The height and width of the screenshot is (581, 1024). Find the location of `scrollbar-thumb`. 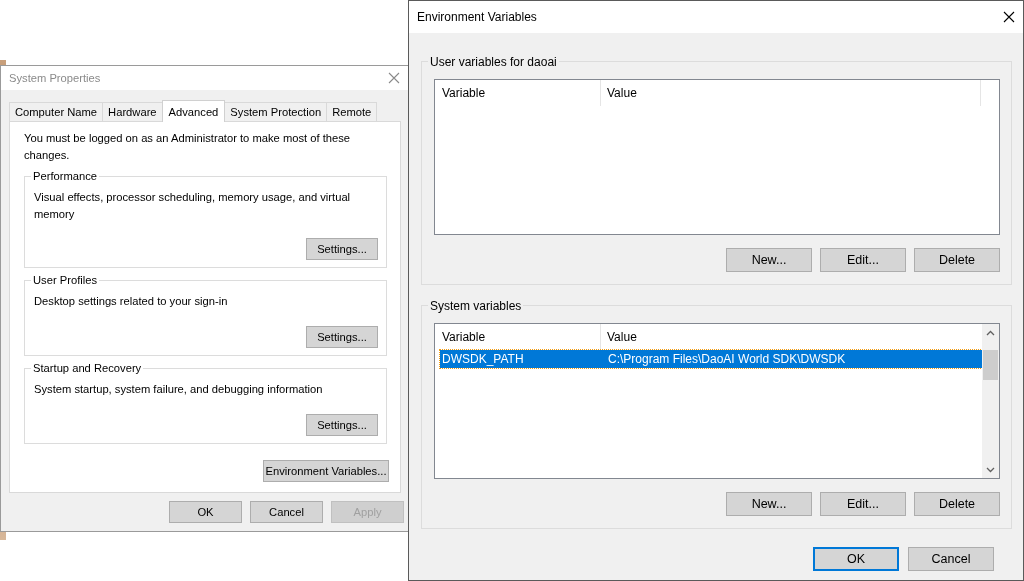

scrollbar-thumb is located at coordinates (990, 365).